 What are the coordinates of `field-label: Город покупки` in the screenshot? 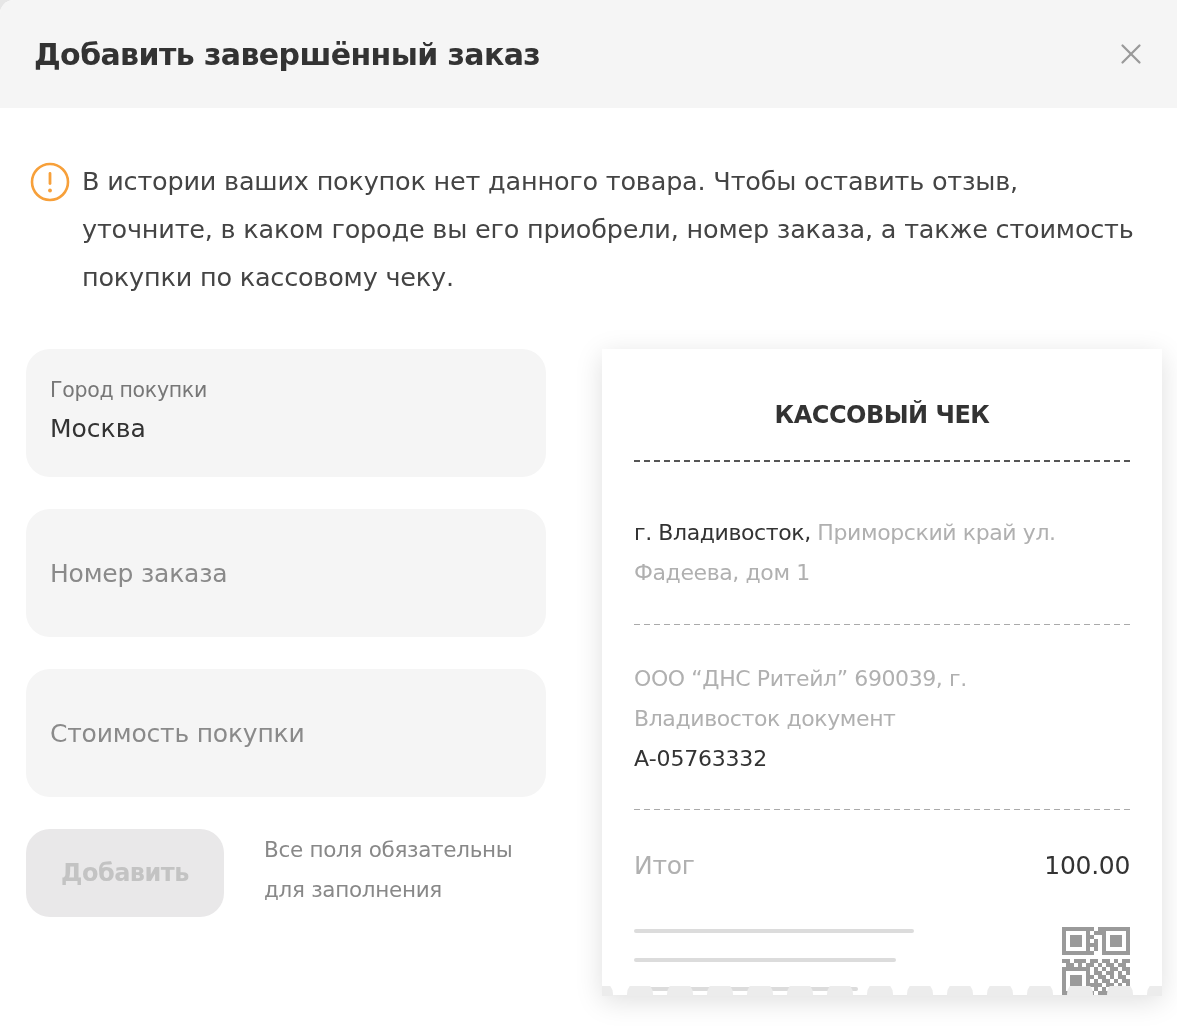 It's located at (128, 390).